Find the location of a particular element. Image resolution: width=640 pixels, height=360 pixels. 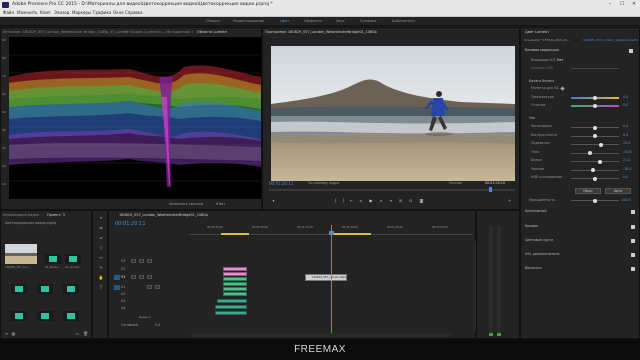

track-label-a3: A3 is located at coordinates (123, 301).